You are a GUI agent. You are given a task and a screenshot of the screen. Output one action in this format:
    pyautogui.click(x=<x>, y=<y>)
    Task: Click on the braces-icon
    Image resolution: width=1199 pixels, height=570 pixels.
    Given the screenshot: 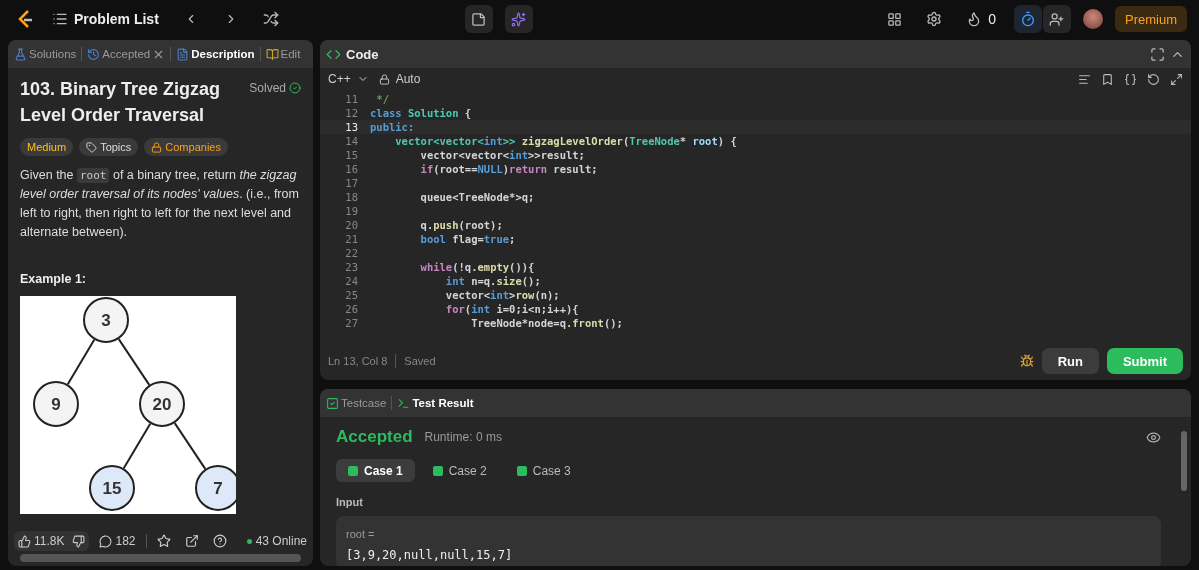 What is the action you would take?
    pyautogui.click(x=1130, y=79)
    